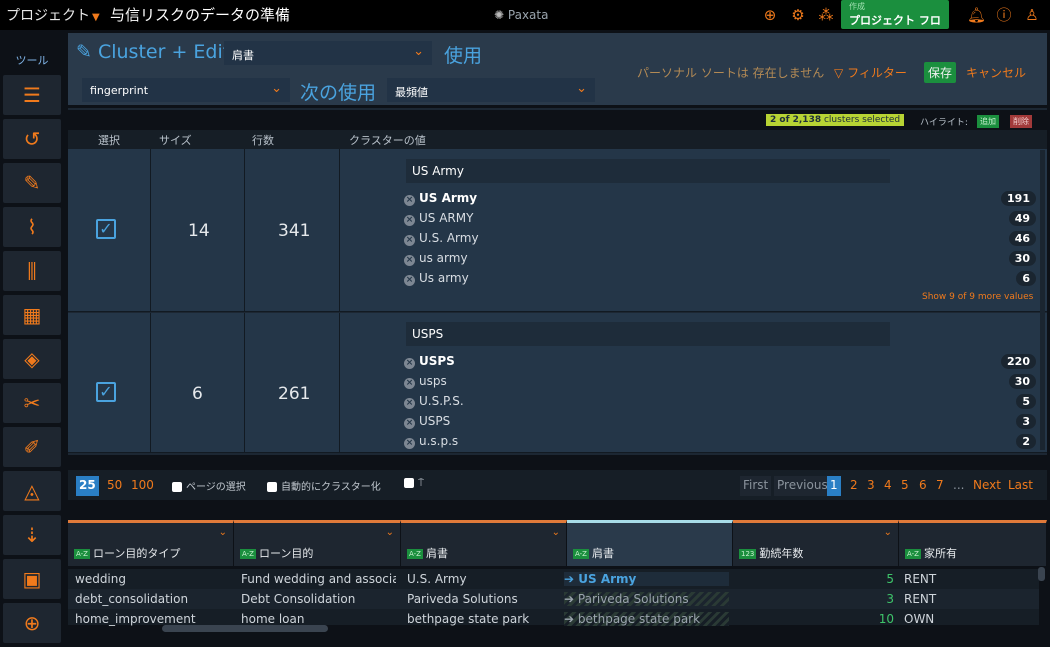 Image resolution: width=1050 pixels, height=647 pixels. I want to click on project-flow-button: 作成 プロジェクト フロー, so click(895, 21).